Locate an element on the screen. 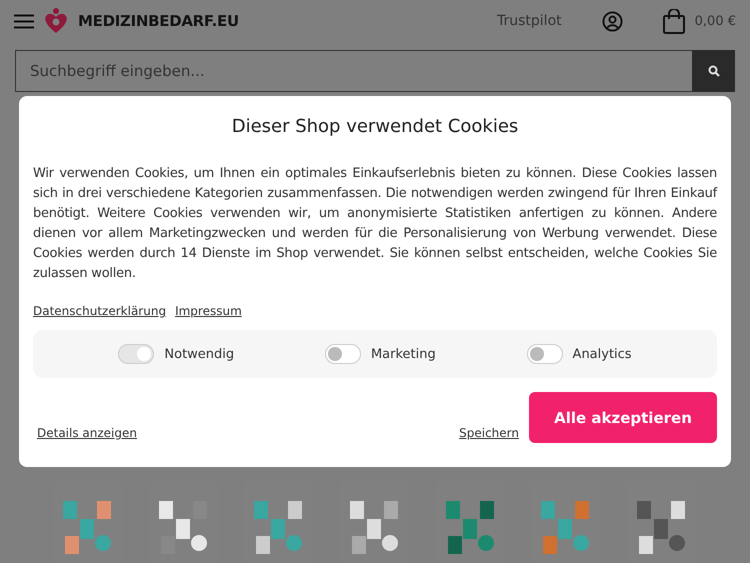 The width and height of the screenshot is (750, 563). cart-total: 0,00 € is located at coordinates (715, 21).